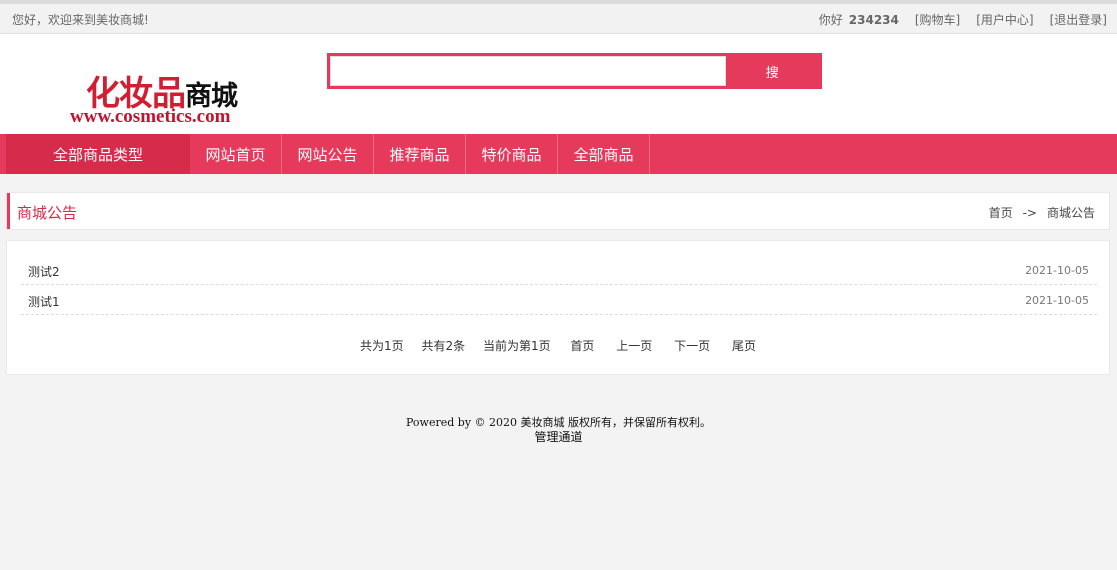 The height and width of the screenshot is (570, 1117). I want to click on notice-title: 测试2, so click(44, 271).